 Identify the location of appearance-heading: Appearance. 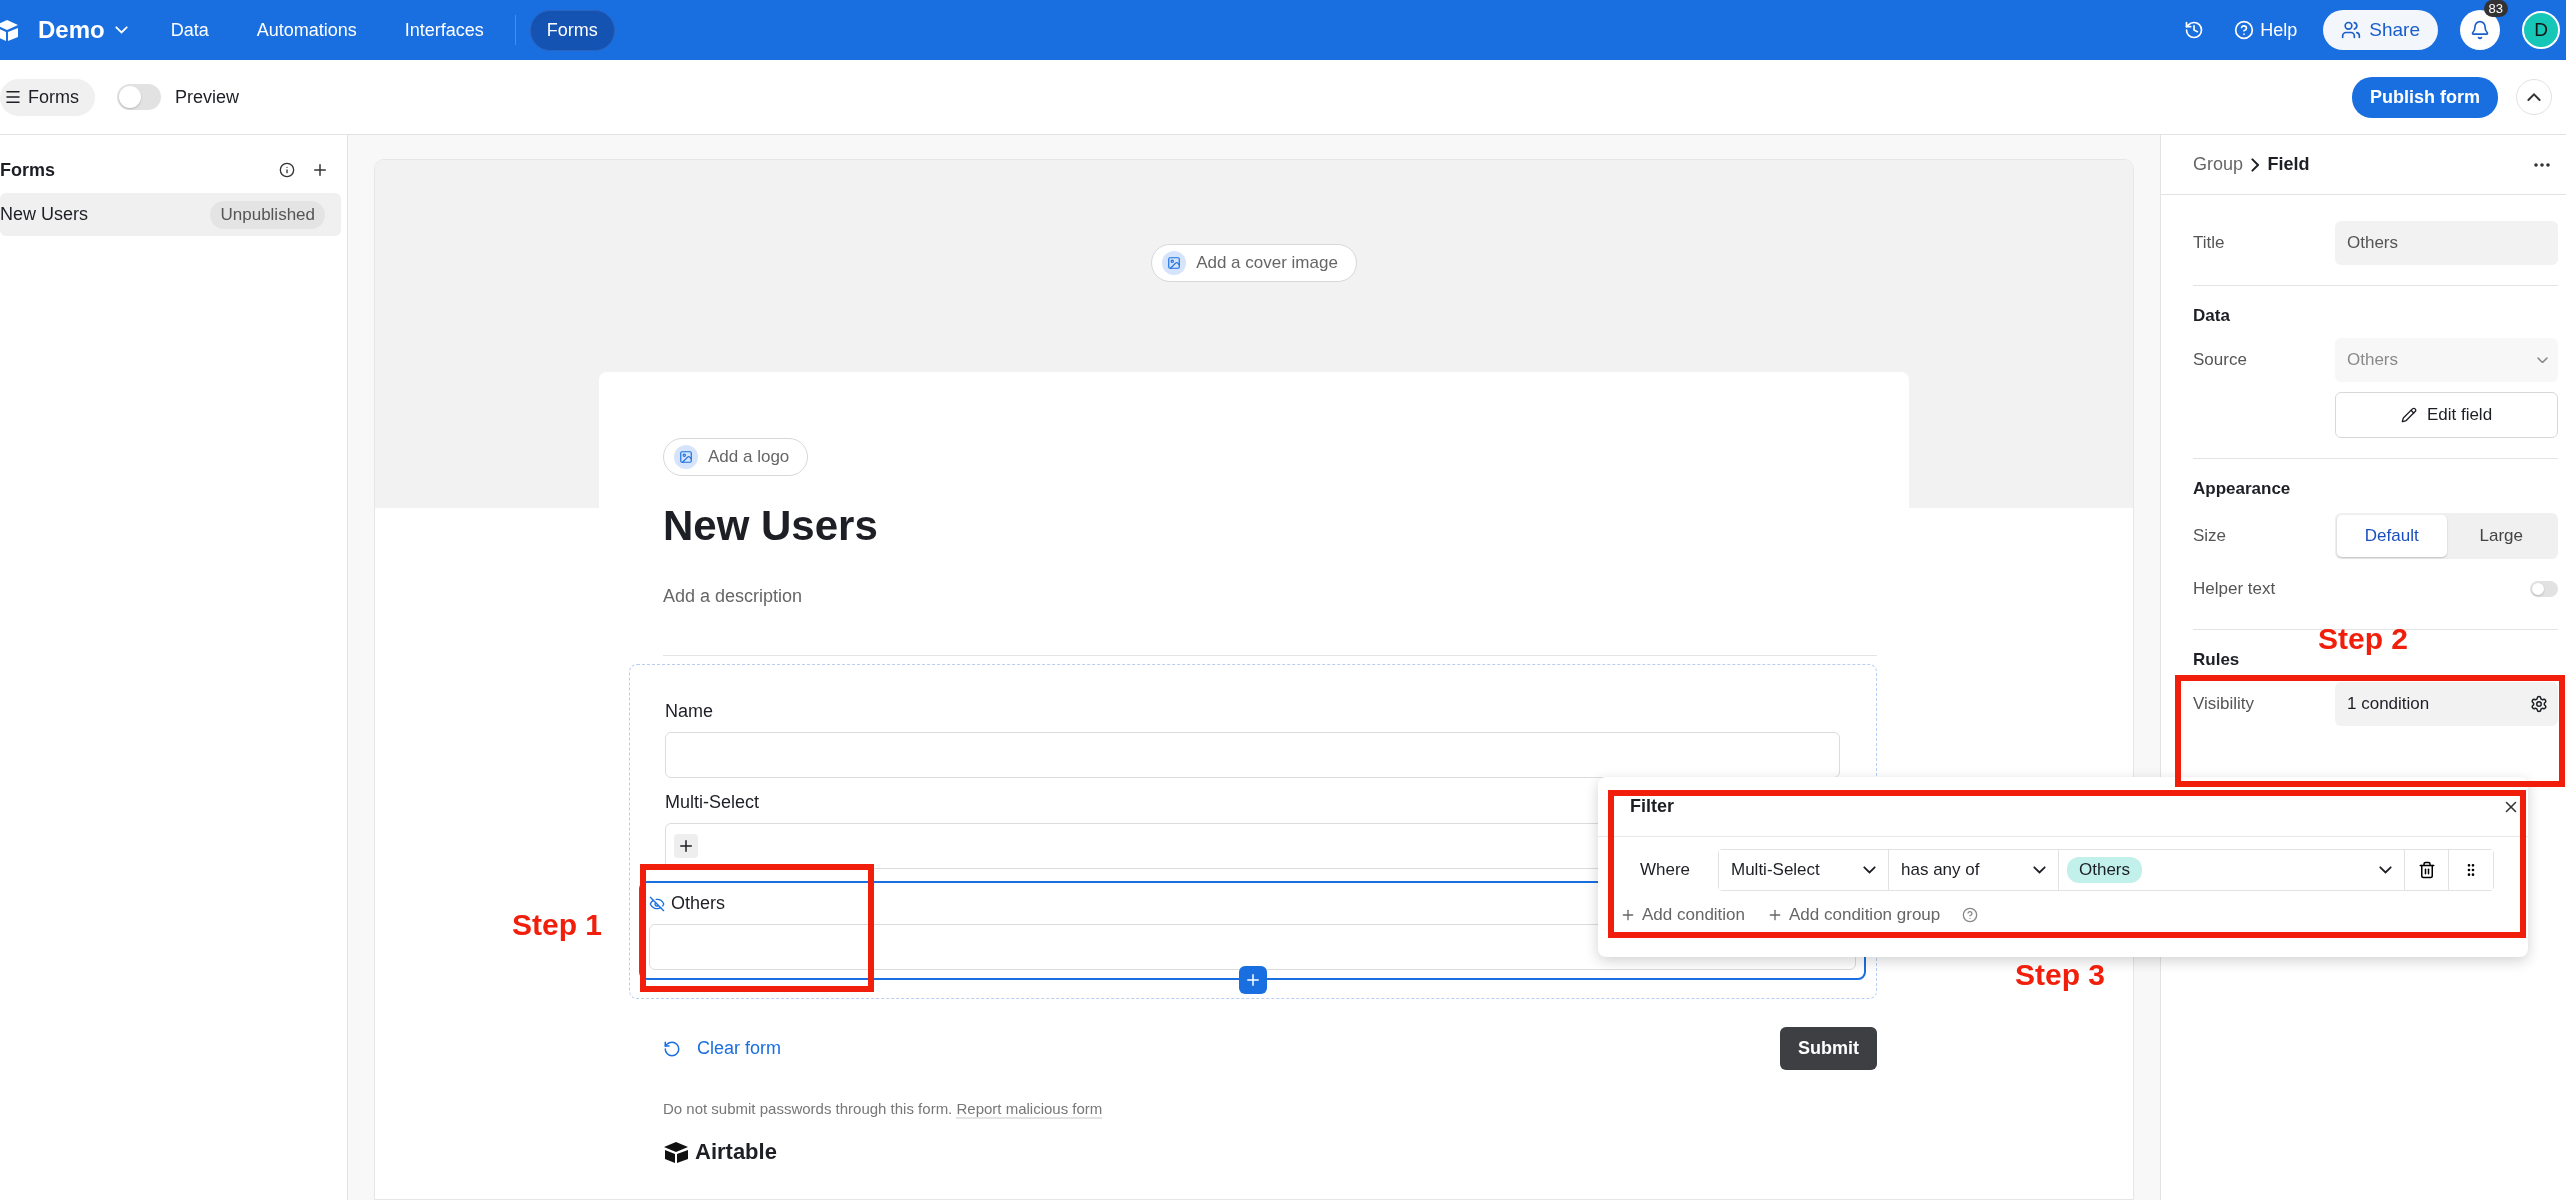
(2242, 489).